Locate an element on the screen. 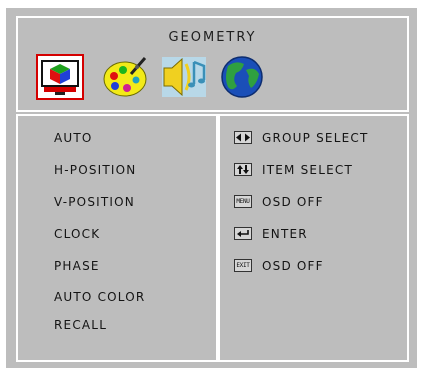 The width and height of the screenshot is (423, 377). help-label-enter: ENTER is located at coordinates (285, 233).